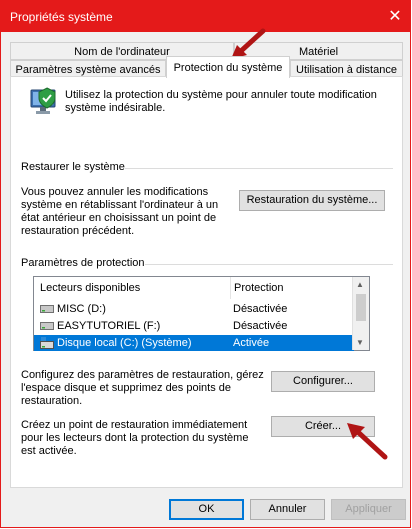 This screenshot has height=529, width=412. What do you see at coordinates (83, 263) in the screenshot?
I see `protection-heading: Paramètres de protection` at bounding box center [83, 263].